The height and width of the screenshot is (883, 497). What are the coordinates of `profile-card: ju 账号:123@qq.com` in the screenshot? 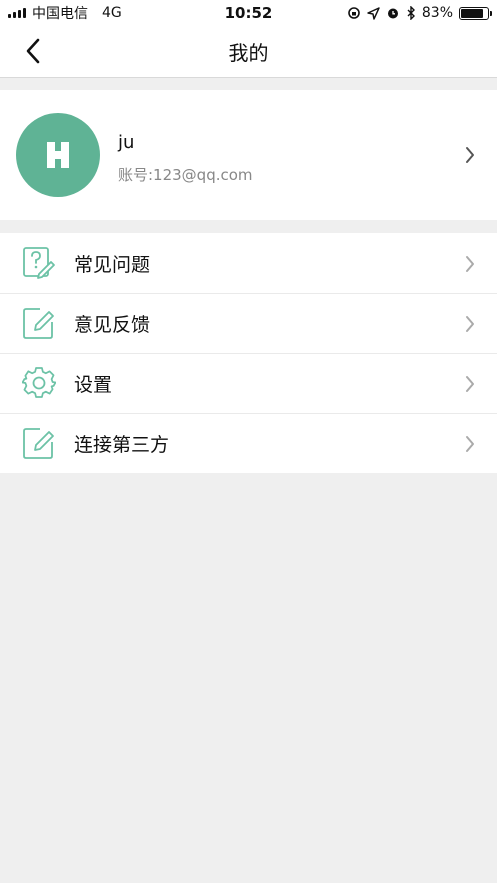 It's located at (248, 155).